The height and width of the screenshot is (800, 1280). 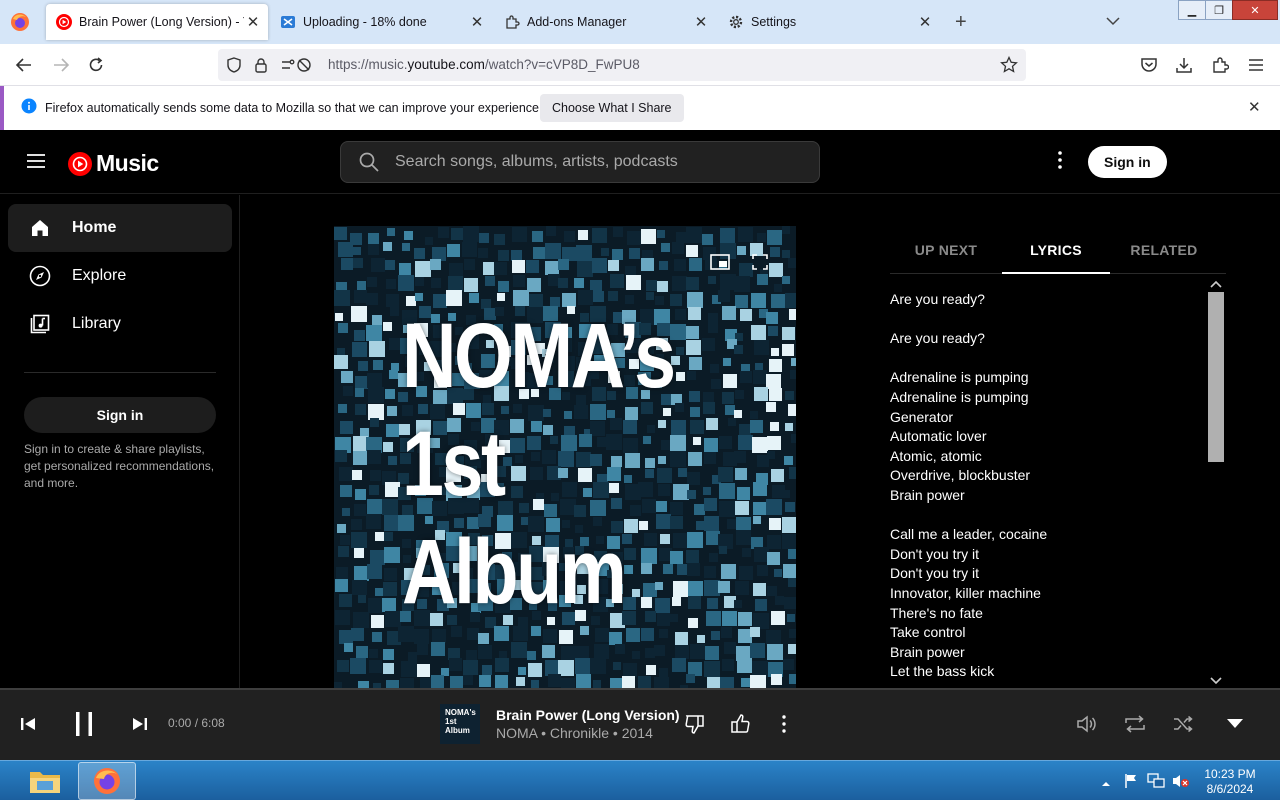 What do you see at coordinates (120, 228) in the screenshot?
I see `sidebar-item-home: Home` at bounding box center [120, 228].